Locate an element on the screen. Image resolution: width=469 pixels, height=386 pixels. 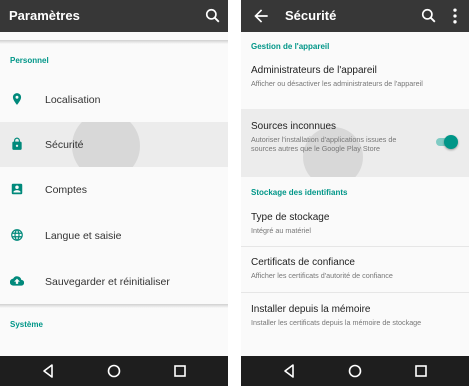
settings-title: Paramètres is located at coordinates (44, 15).